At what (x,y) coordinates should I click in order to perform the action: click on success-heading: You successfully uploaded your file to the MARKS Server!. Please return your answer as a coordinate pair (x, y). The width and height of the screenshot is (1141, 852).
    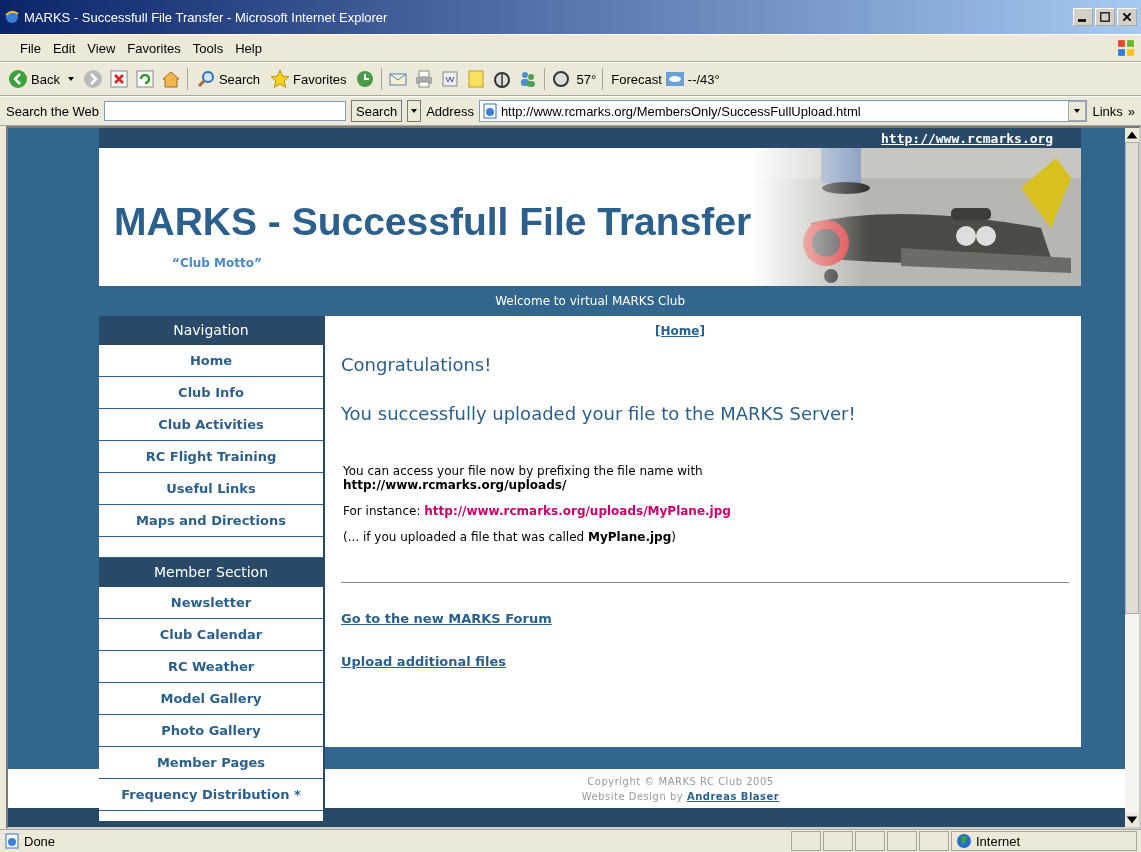
    Looking at the image, I should click on (599, 413).